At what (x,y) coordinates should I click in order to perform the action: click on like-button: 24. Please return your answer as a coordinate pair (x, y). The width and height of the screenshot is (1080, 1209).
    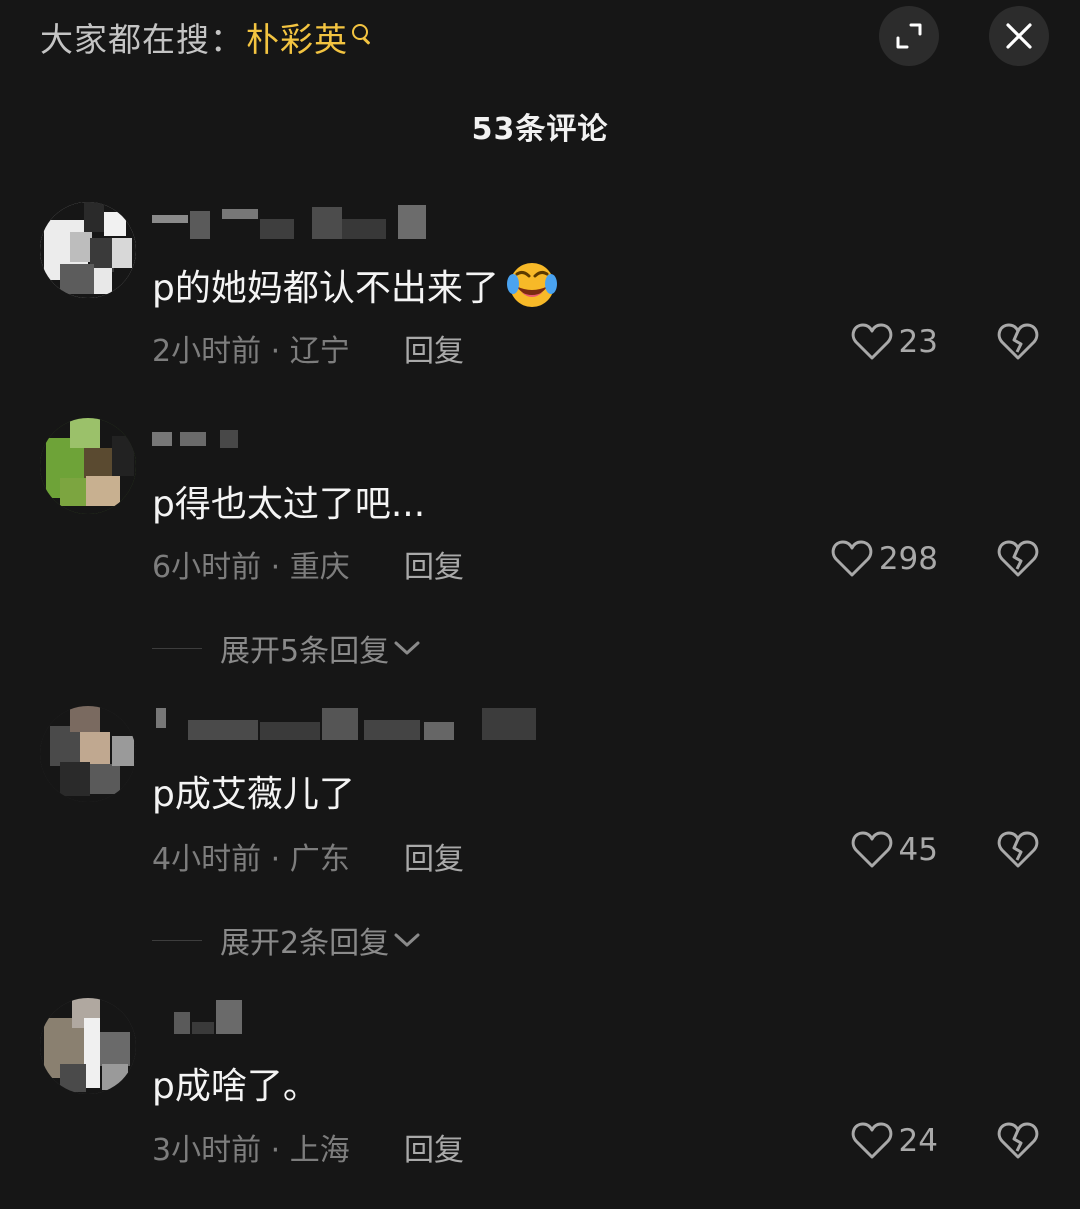
    Looking at the image, I should click on (894, 1141).